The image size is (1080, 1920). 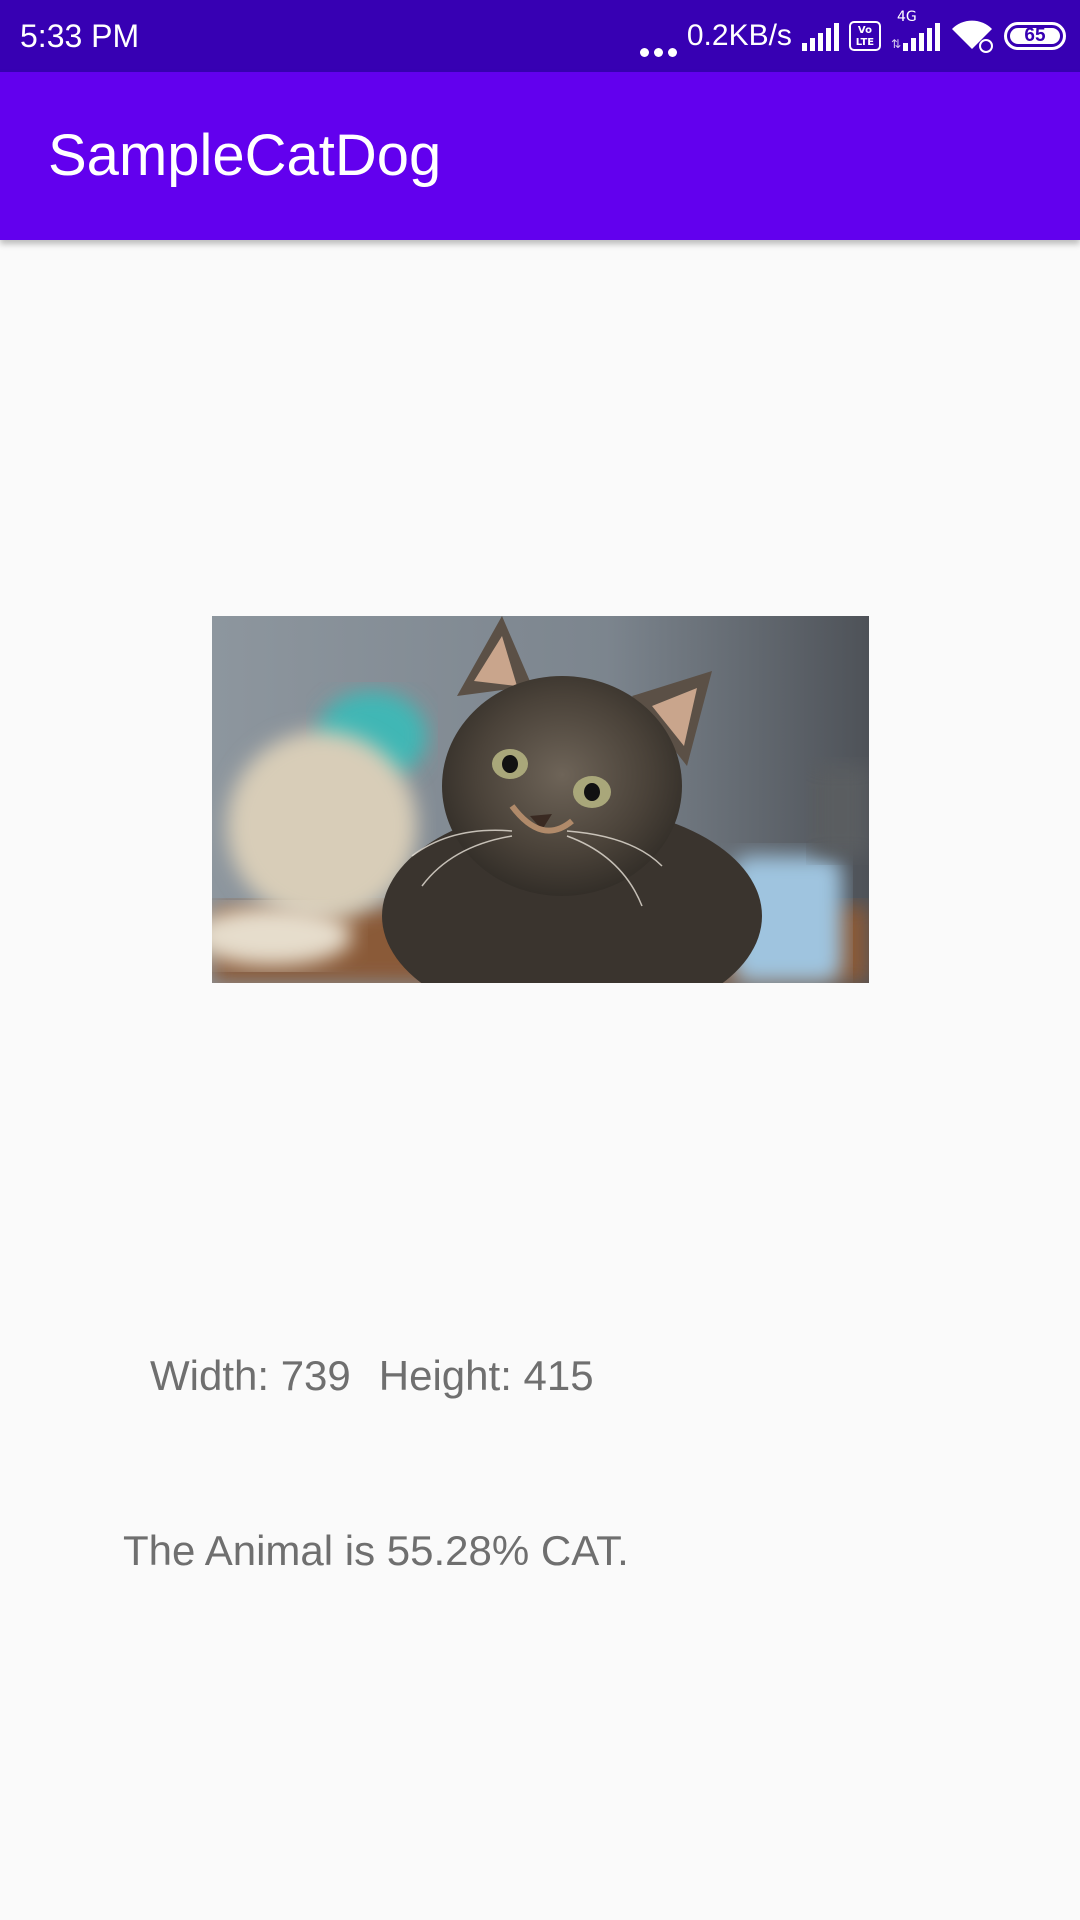 What do you see at coordinates (820, 36) in the screenshot?
I see `signal-icon` at bounding box center [820, 36].